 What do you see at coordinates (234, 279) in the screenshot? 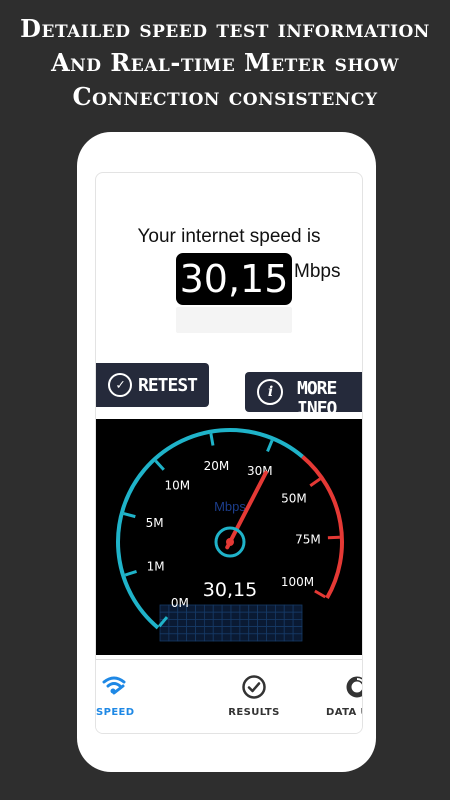
I see `speed-result-value: 30,15` at bounding box center [234, 279].